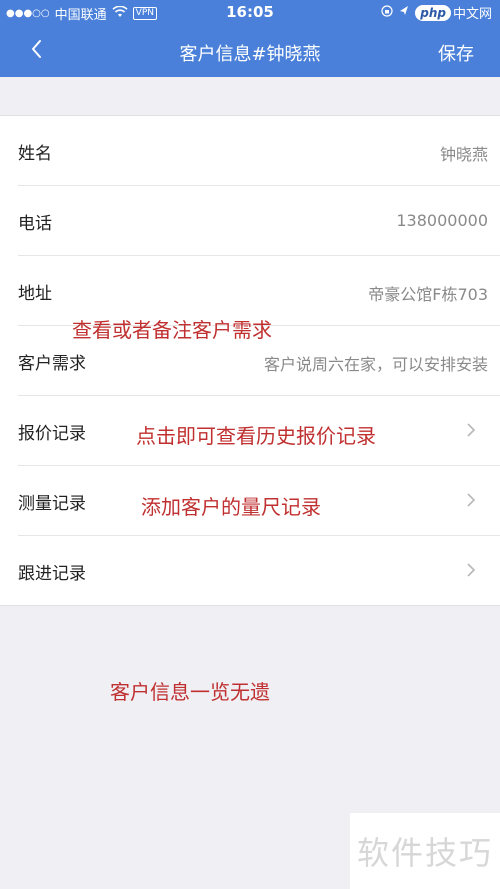  What do you see at coordinates (259, 151) in the screenshot?
I see `row-name: 姓名 钟晓燕` at bounding box center [259, 151].